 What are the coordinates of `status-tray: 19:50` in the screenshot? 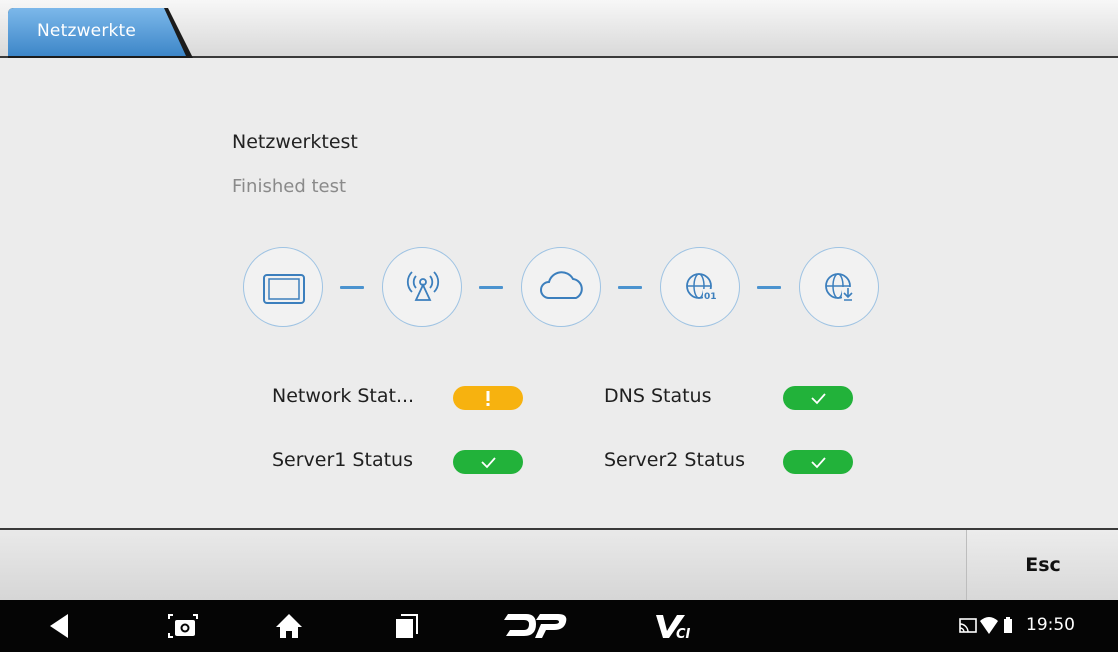 It's located at (1033, 626).